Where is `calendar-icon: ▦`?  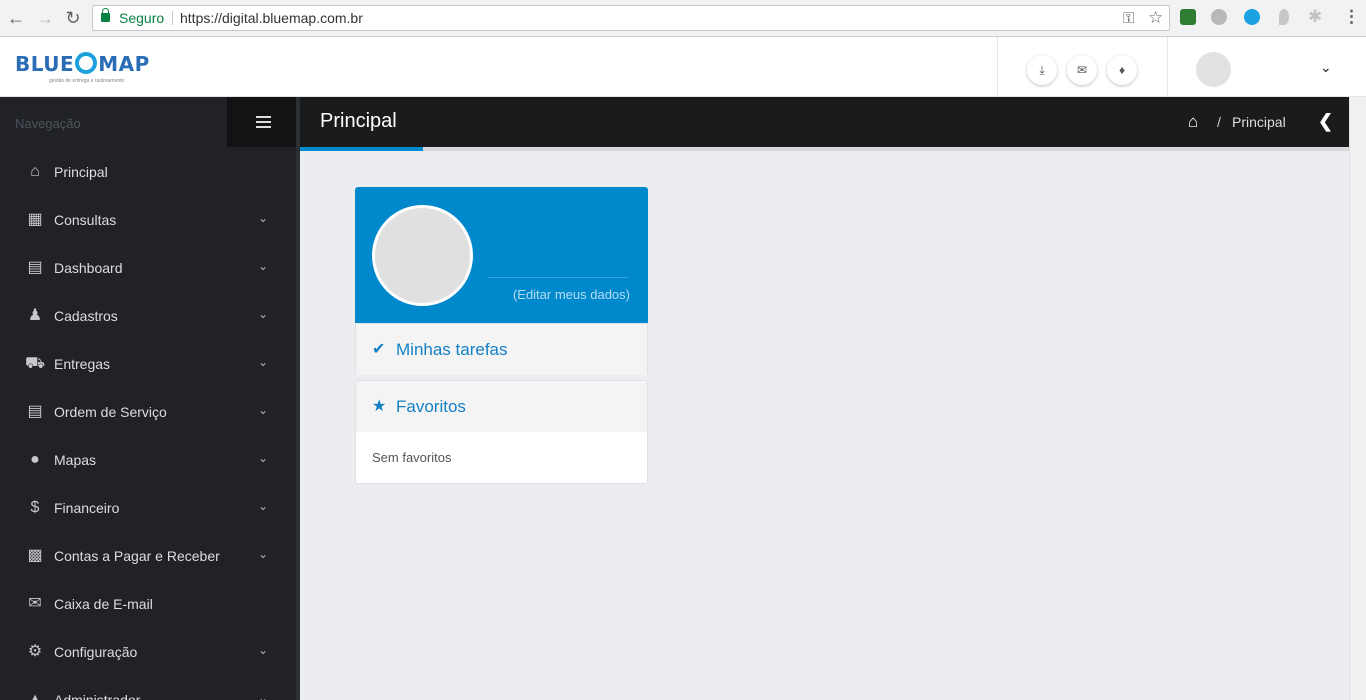
calendar-icon: ▦ is located at coordinates (35, 219).